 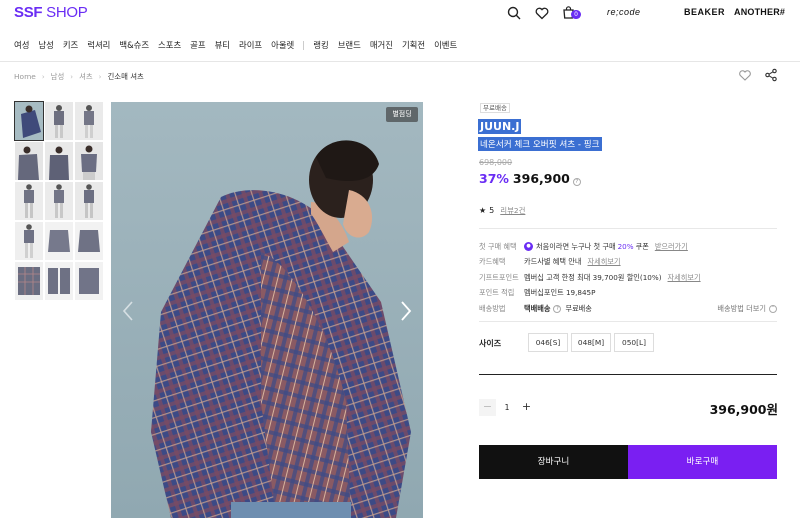 I want to click on nav-item-golf: 골프, so click(x=197, y=45).